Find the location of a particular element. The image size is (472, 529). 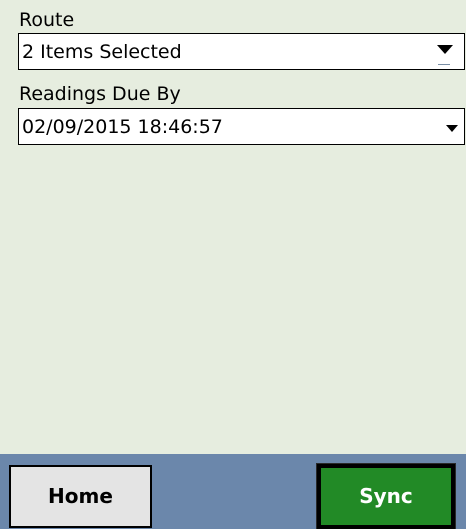

readings-due-by-label: Readings Due By is located at coordinates (100, 94).